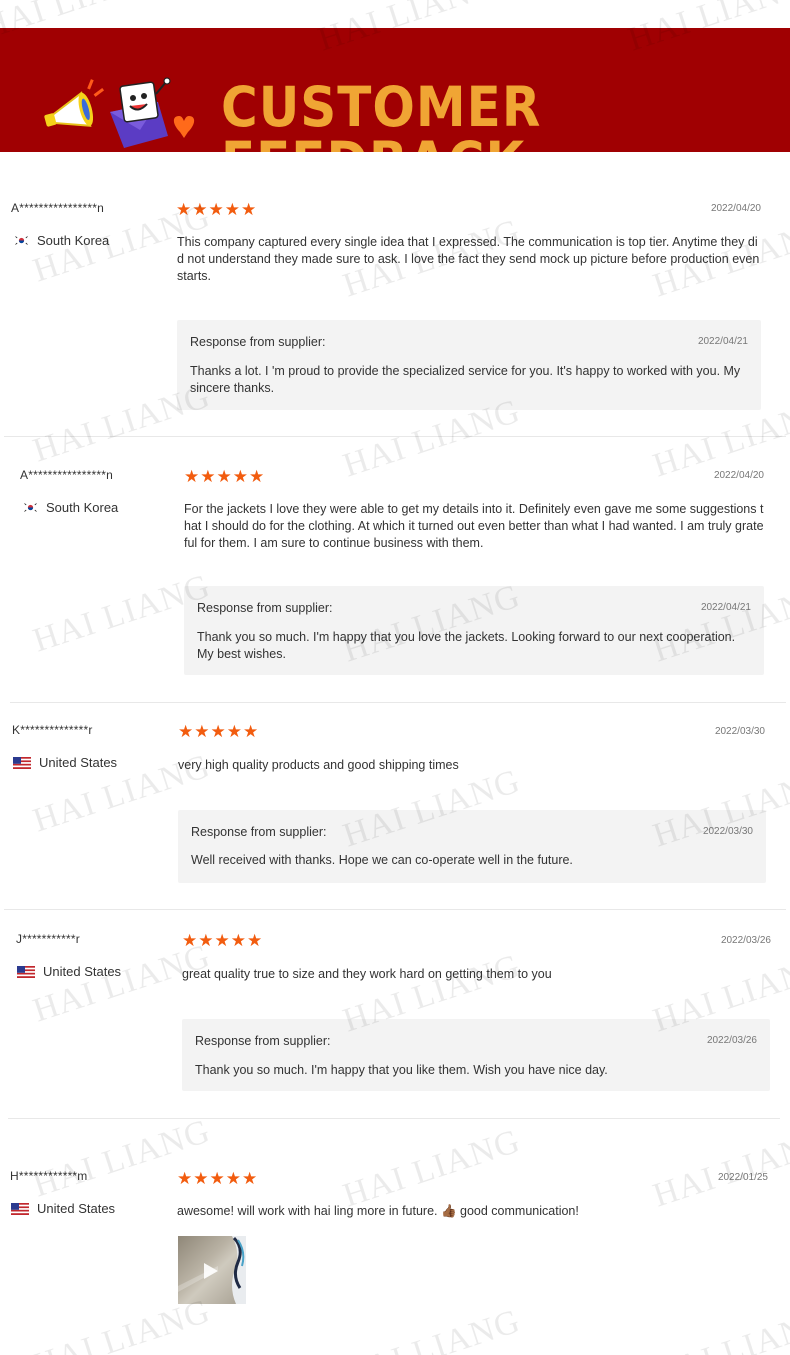 The height and width of the screenshot is (1355, 790). I want to click on megaphone-mascot-icon, so click(119, 112).